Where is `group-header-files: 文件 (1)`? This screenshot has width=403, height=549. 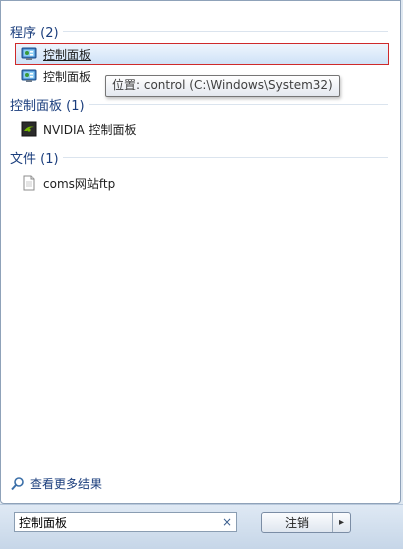 group-header-files: 文件 (1) is located at coordinates (199, 158).